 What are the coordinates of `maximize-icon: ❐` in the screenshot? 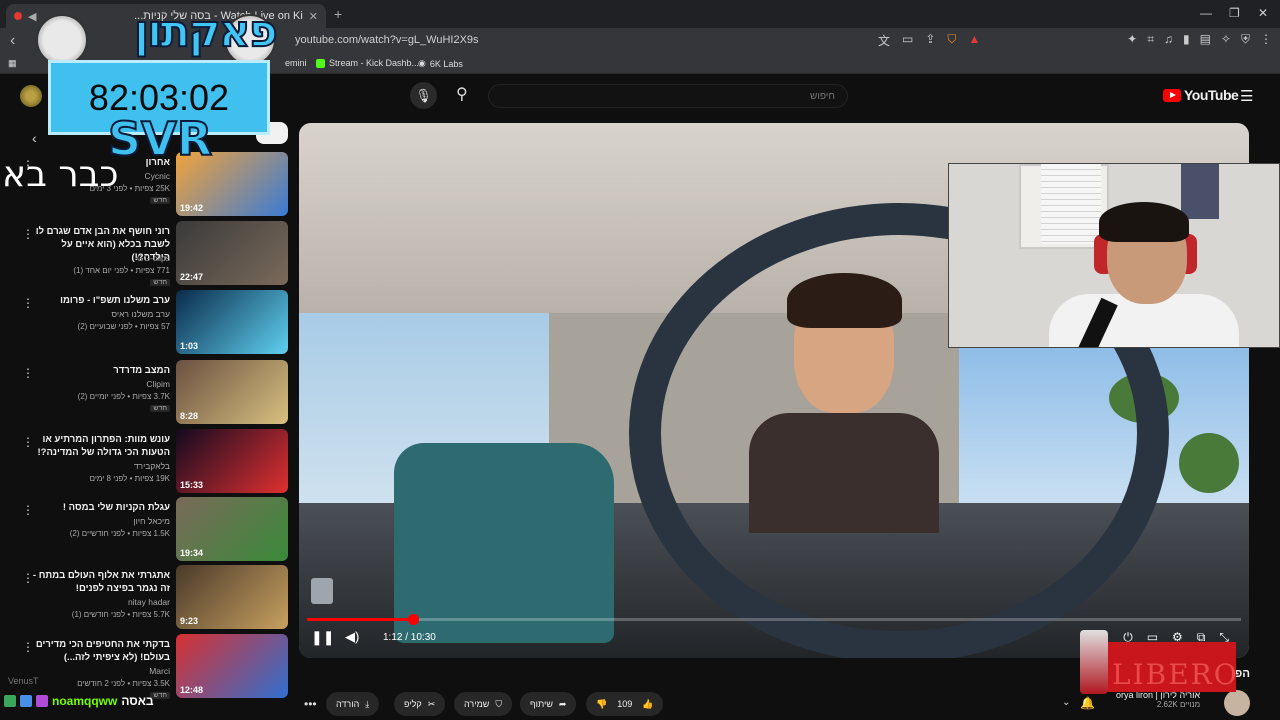 It's located at (1234, 13).